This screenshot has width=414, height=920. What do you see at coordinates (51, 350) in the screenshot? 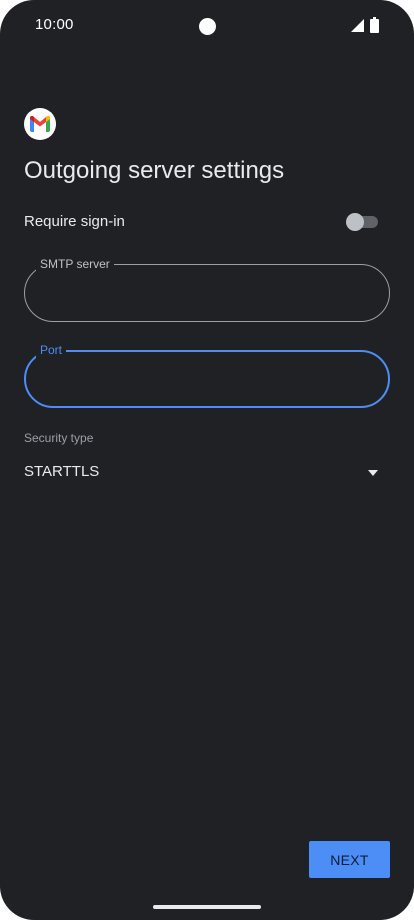
I see `port-label: Port` at bounding box center [51, 350].